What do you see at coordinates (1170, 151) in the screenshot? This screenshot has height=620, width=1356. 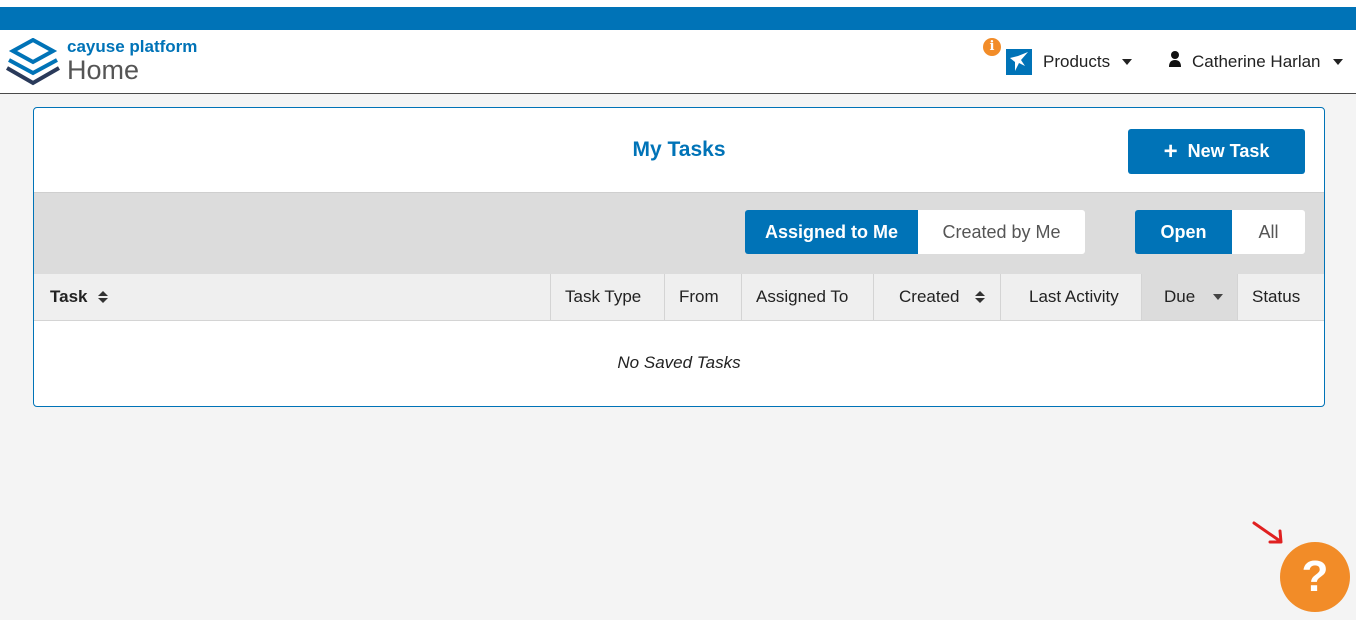 I see `plus-icon: +` at bounding box center [1170, 151].